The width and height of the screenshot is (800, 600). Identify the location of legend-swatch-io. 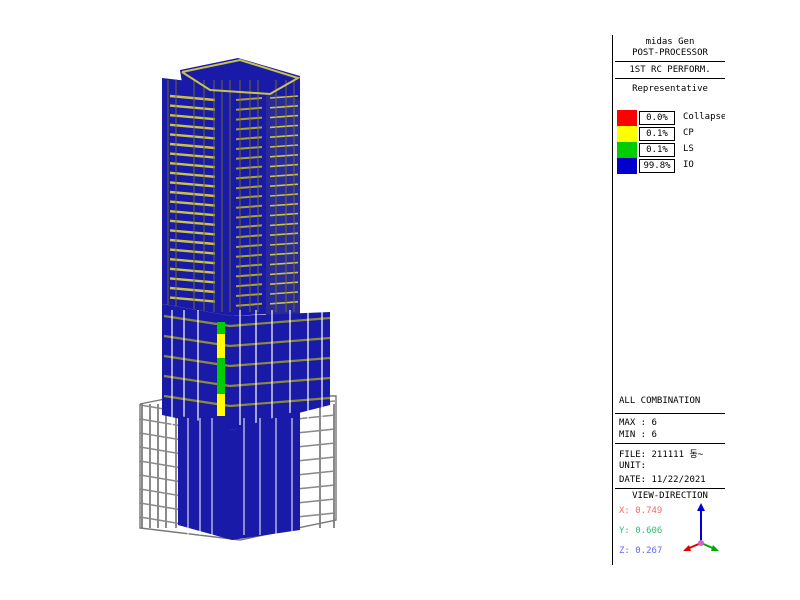
(627, 166).